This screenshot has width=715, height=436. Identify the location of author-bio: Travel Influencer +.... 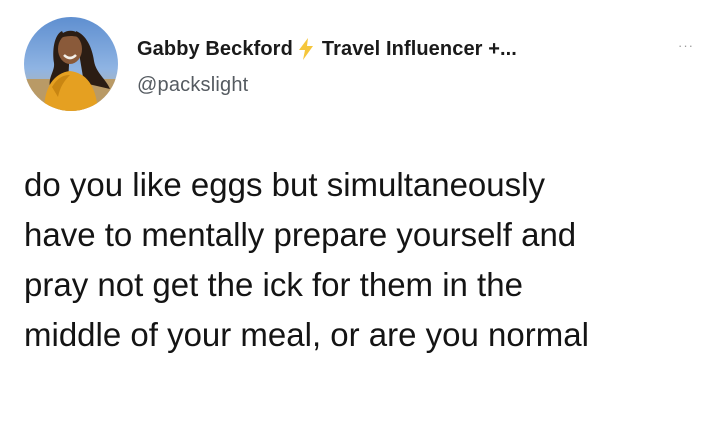
(419, 48).